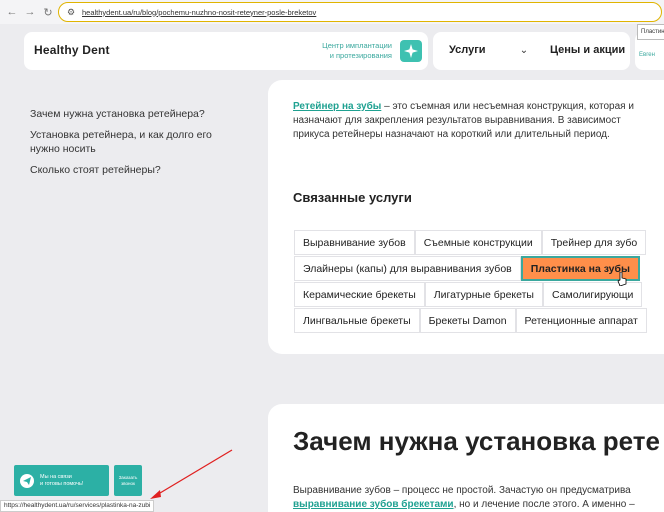  I want to click on prices-button: Цены и акции, so click(585, 51).